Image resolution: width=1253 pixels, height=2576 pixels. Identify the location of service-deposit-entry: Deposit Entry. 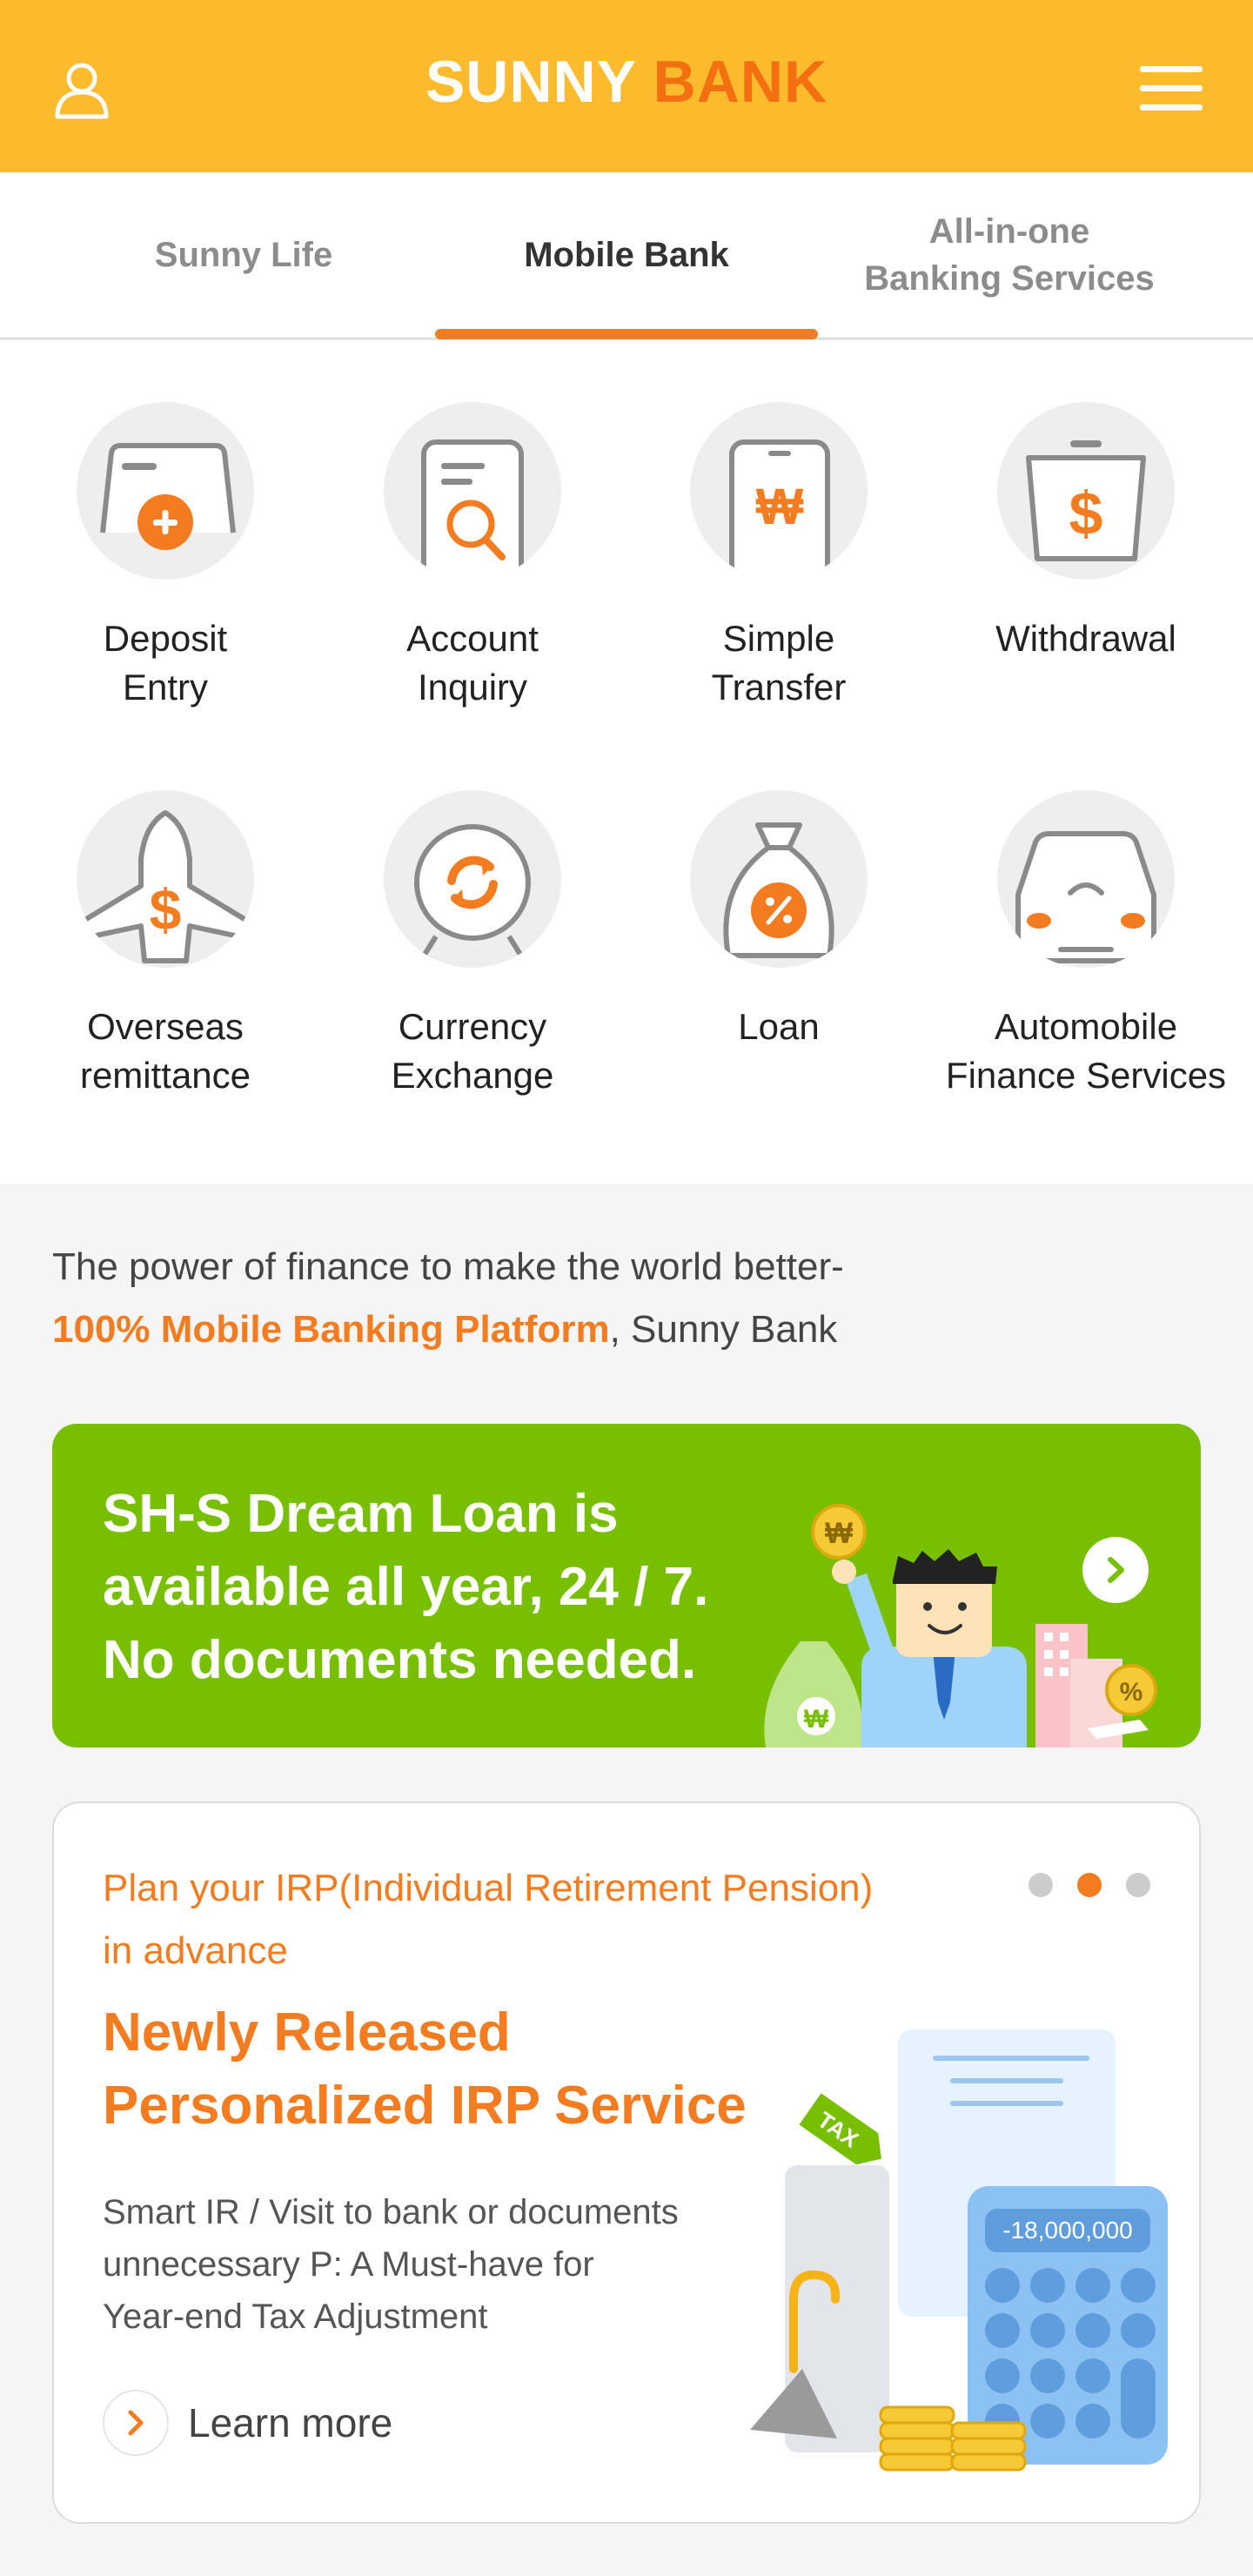
(165, 557).